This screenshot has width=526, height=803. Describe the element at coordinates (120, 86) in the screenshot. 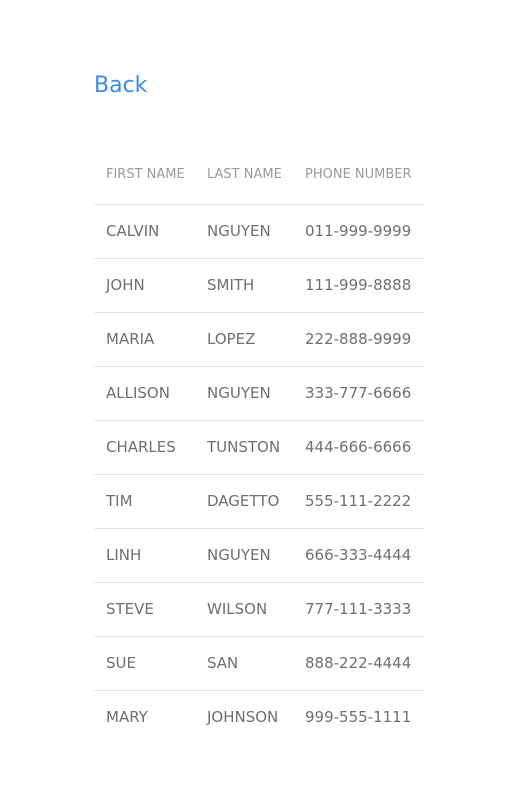

I see `back-link: Back` at that location.